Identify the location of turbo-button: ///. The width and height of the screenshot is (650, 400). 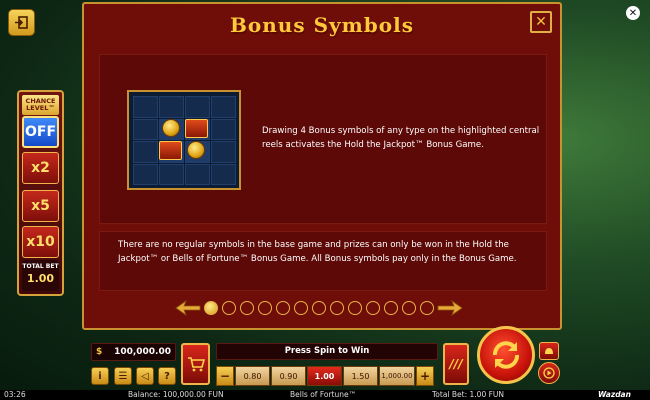
(456, 364).